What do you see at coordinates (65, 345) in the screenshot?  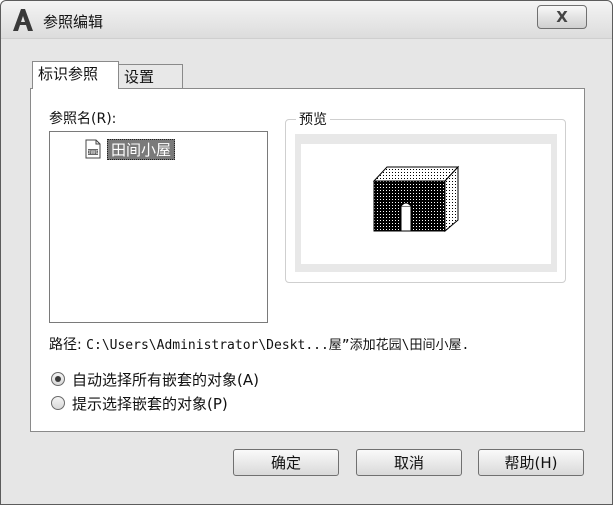 I see `path-label: 路径:` at bounding box center [65, 345].